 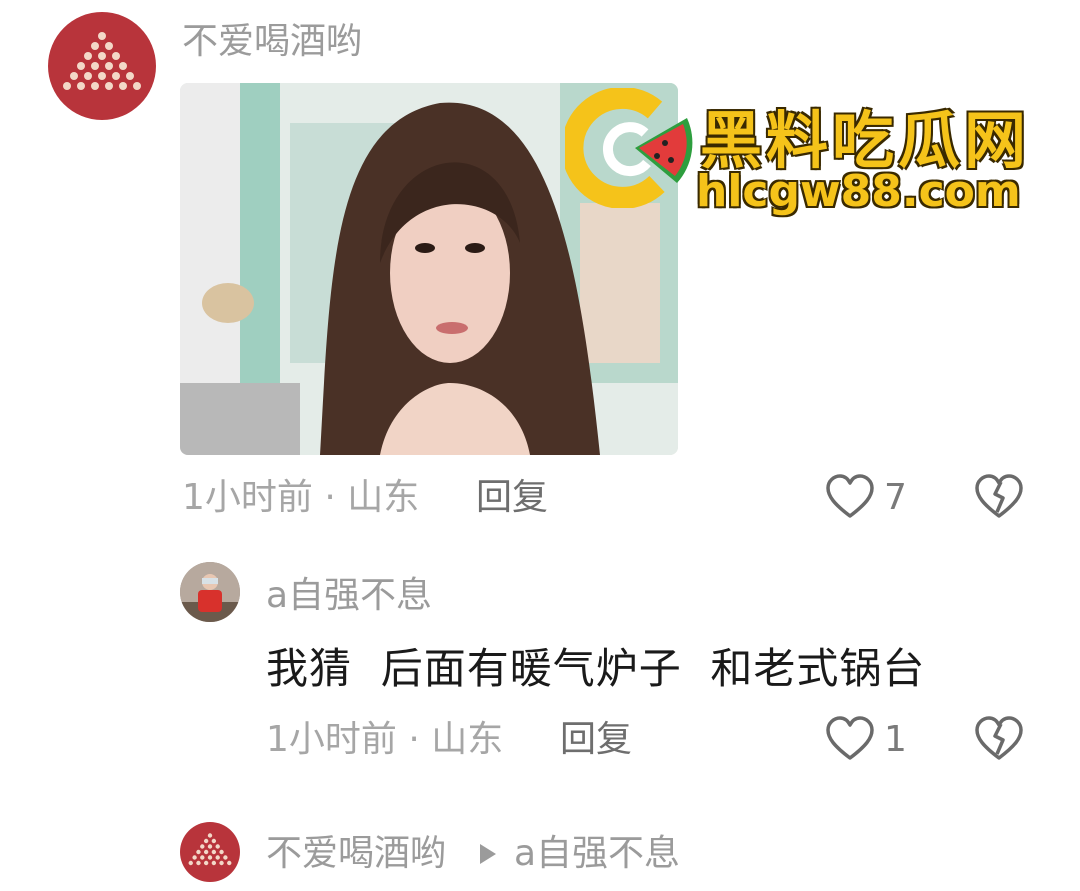 I want to click on comment-text: 我猜 后面有暖气炉子 和老式锅台, so click(x=596, y=668).